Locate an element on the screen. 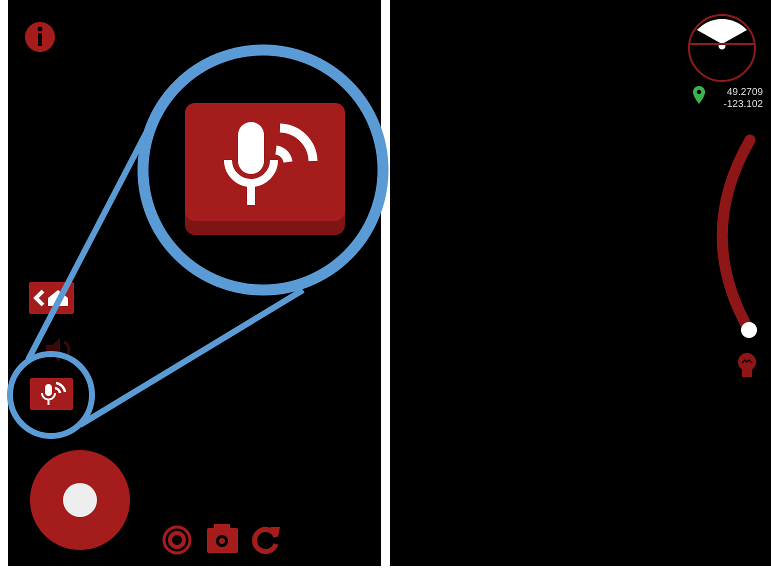 This screenshot has width=771, height=569. zoom-slider is located at coordinates (736, 236).